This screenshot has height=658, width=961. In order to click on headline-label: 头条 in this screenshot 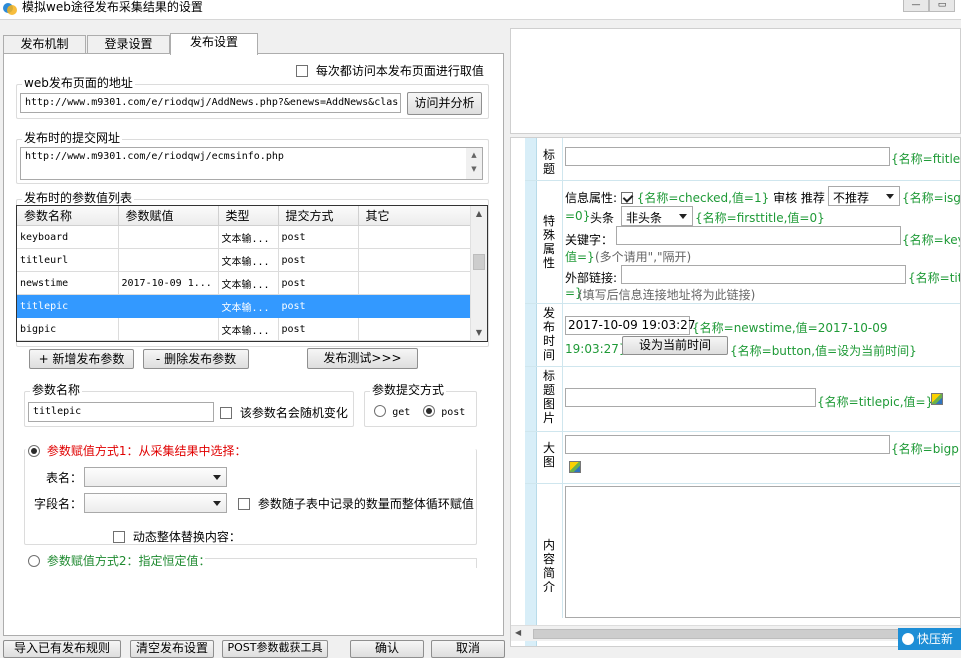, I will do `click(602, 218)`.